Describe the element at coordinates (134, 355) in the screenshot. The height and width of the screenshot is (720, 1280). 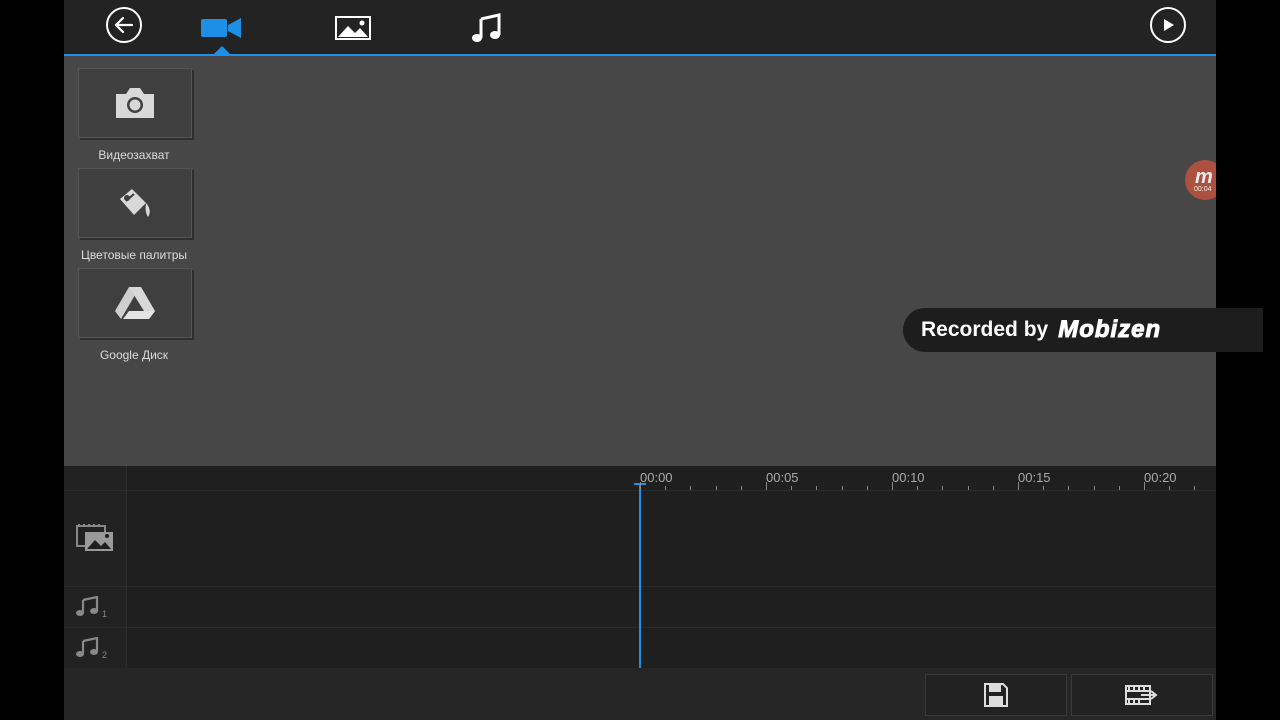
I see `media-item-label: Google Диск` at that location.